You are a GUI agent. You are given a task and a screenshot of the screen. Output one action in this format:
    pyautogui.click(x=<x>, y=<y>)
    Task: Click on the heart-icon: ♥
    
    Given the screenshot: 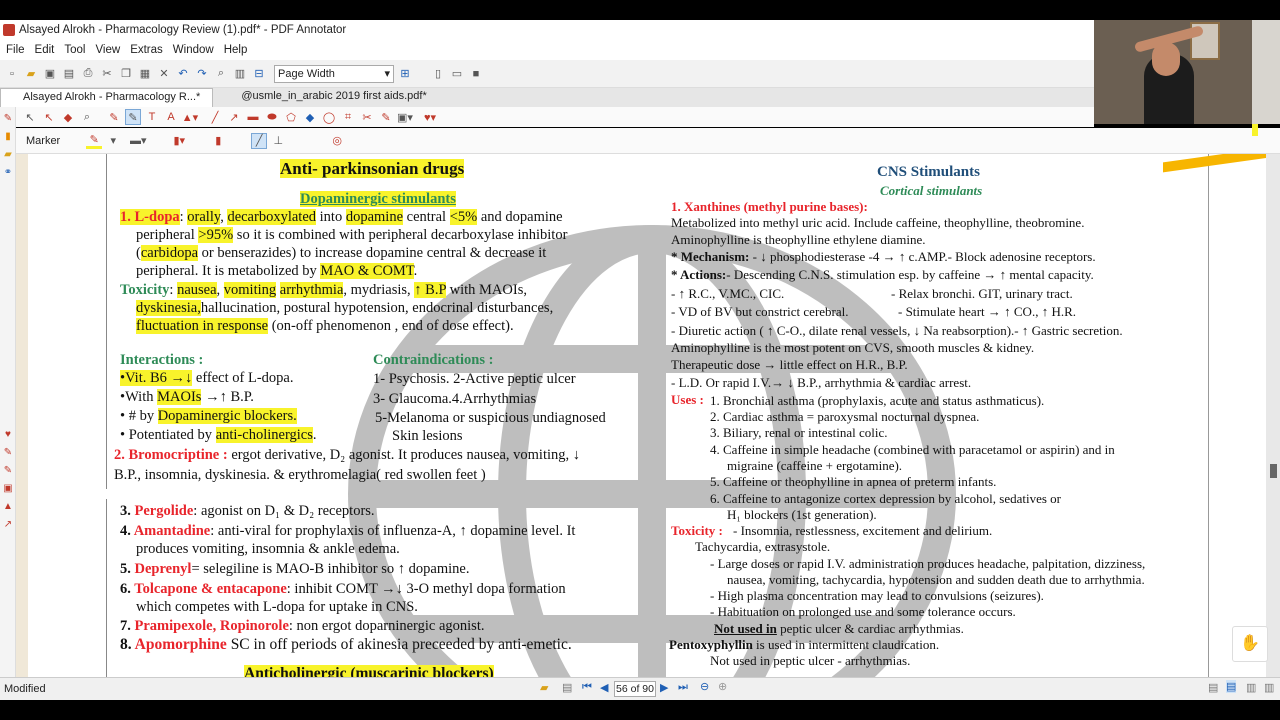 What is the action you would take?
    pyautogui.click(x=8, y=435)
    